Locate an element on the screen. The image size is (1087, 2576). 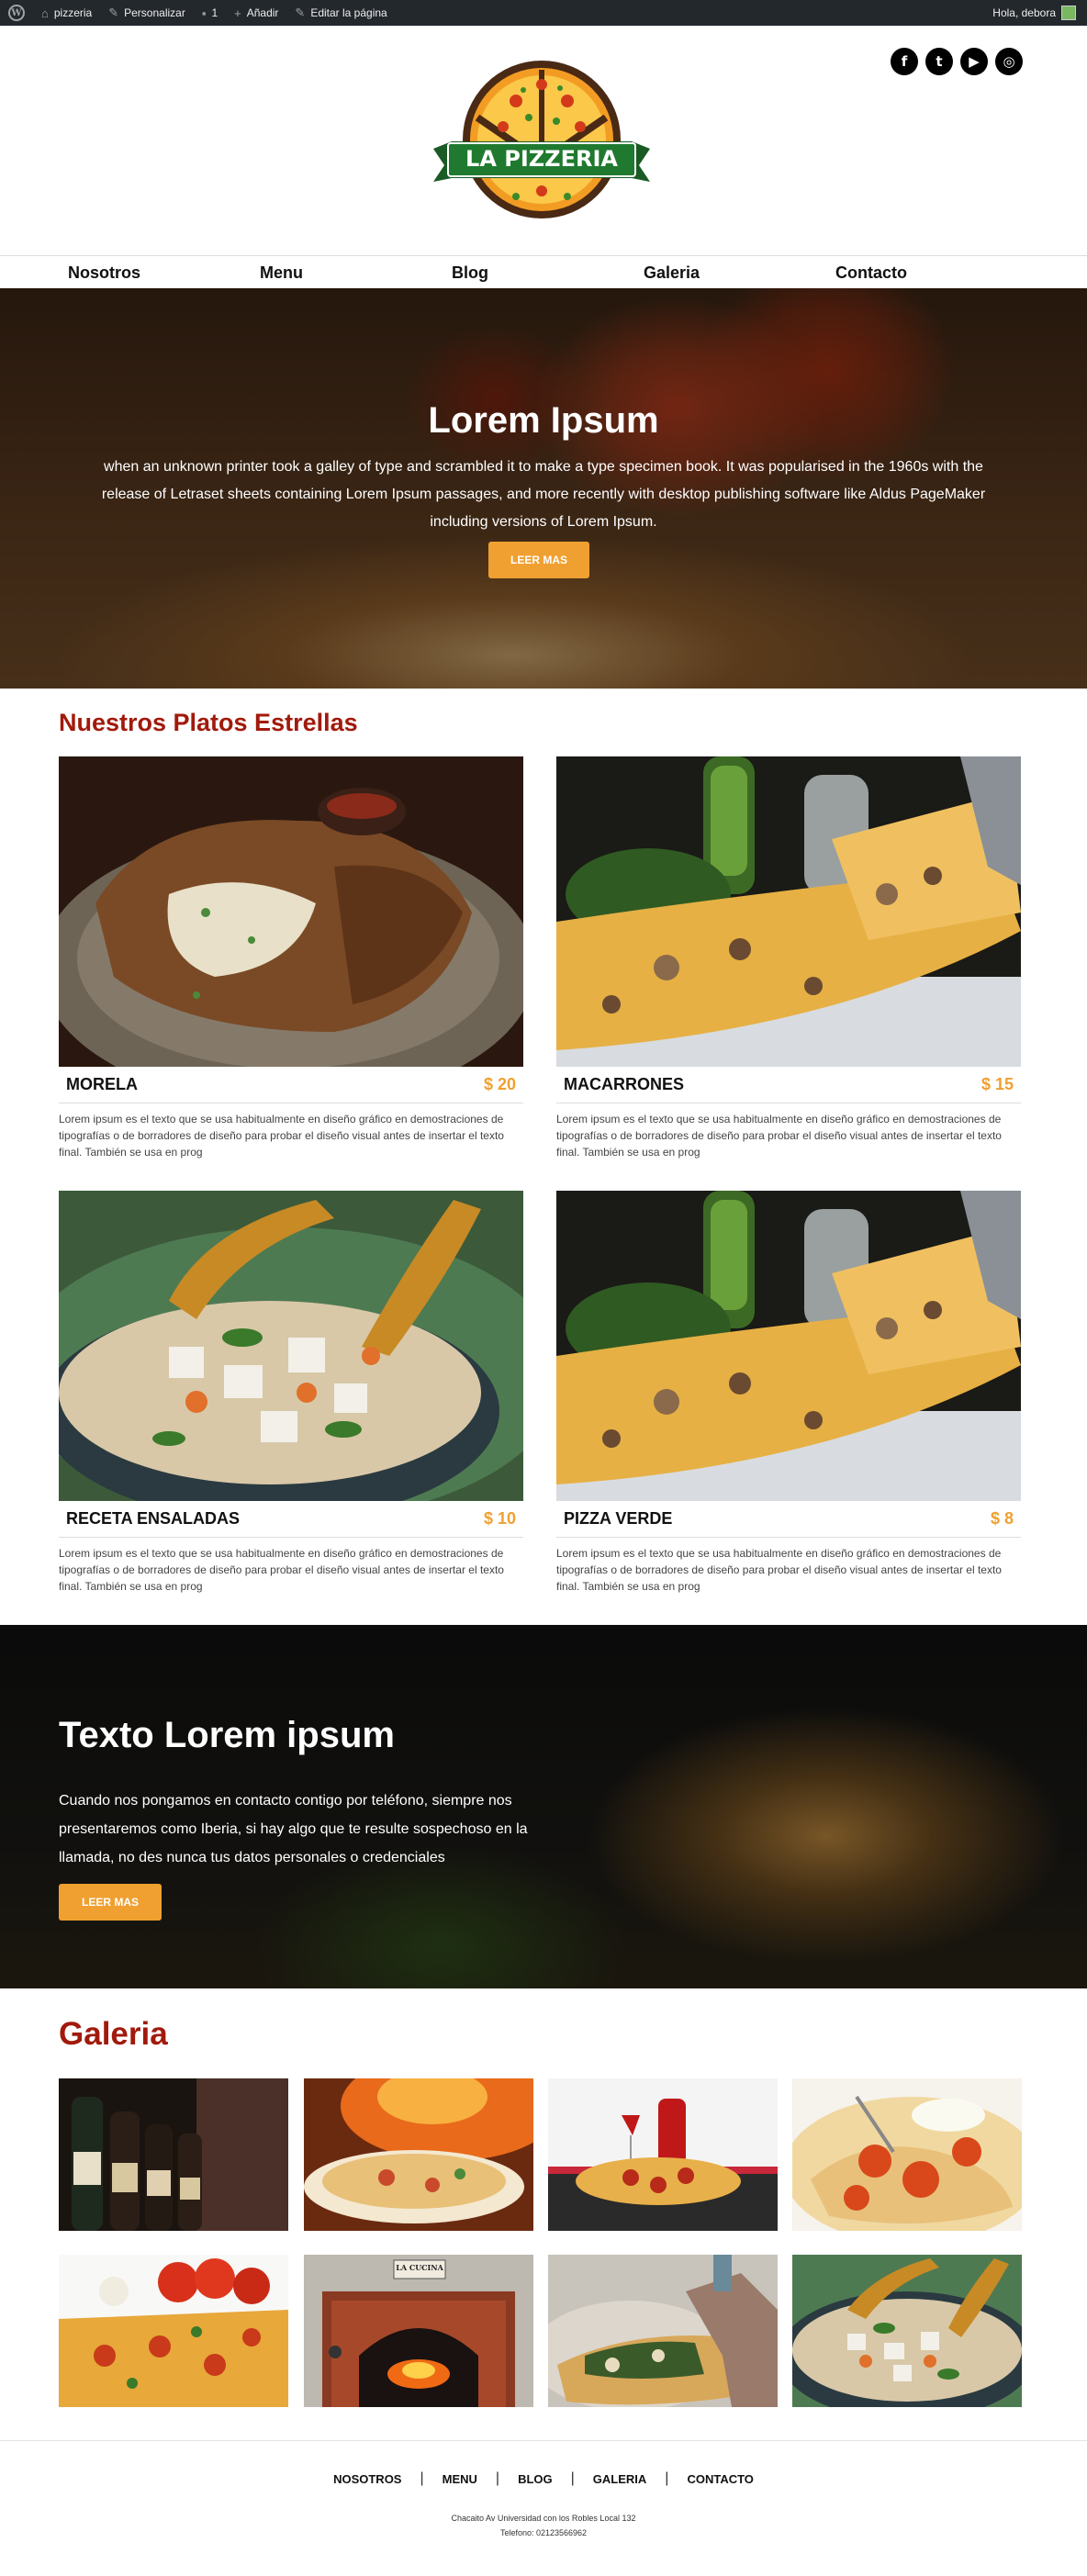
dish-name: MORELA is located at coordinates (102, 1084).